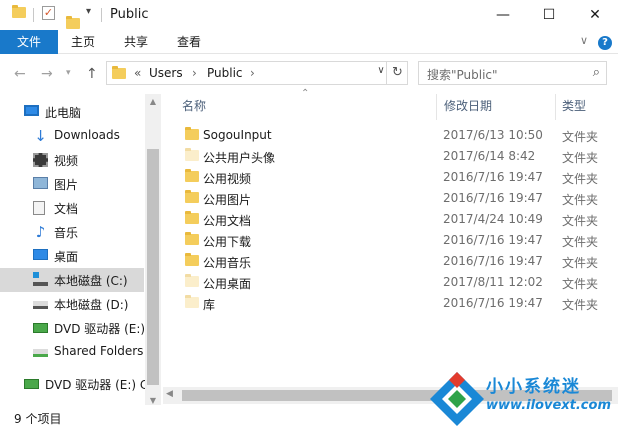  What do you see at coordinates (383, 219) in the screenshot?
I see `file-row: 公用文档 2017/4/24 10:49 文件夹` at bounding box center [383, 219].